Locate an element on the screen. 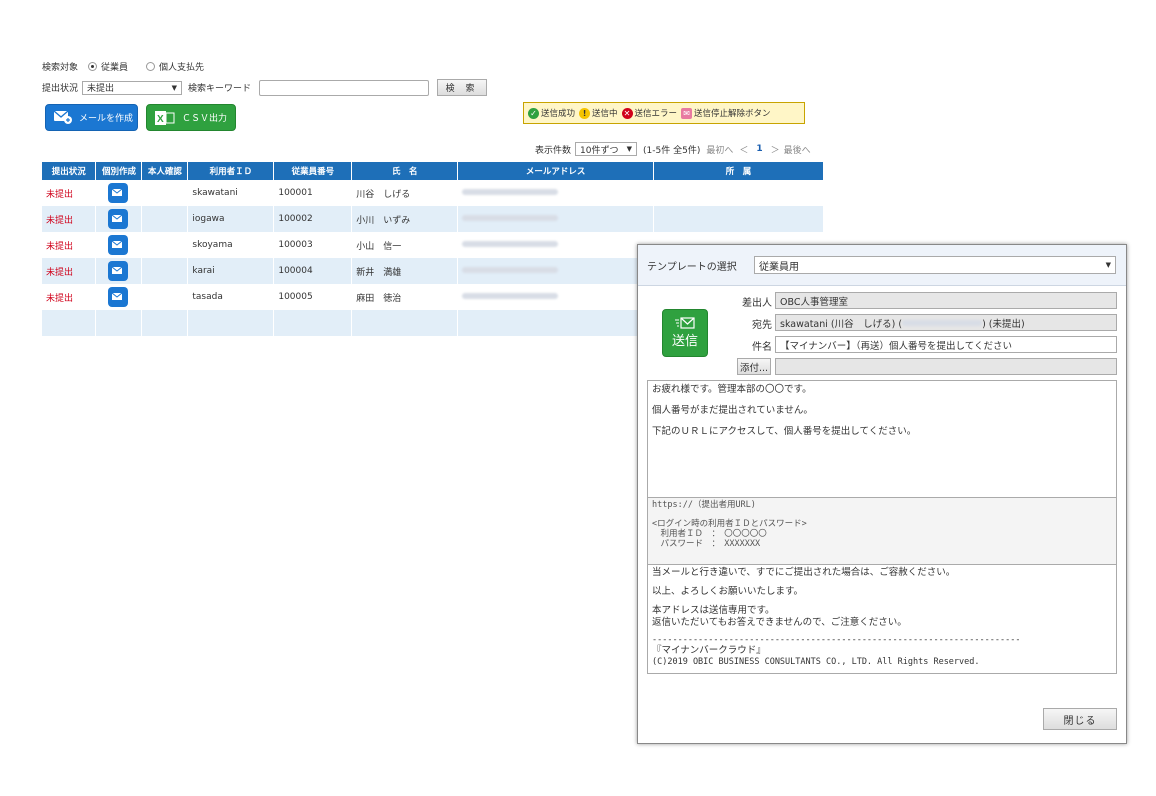  body-line: お疲れ様です。管理本部の〇〇です。 is located at coordinates (732, 389).